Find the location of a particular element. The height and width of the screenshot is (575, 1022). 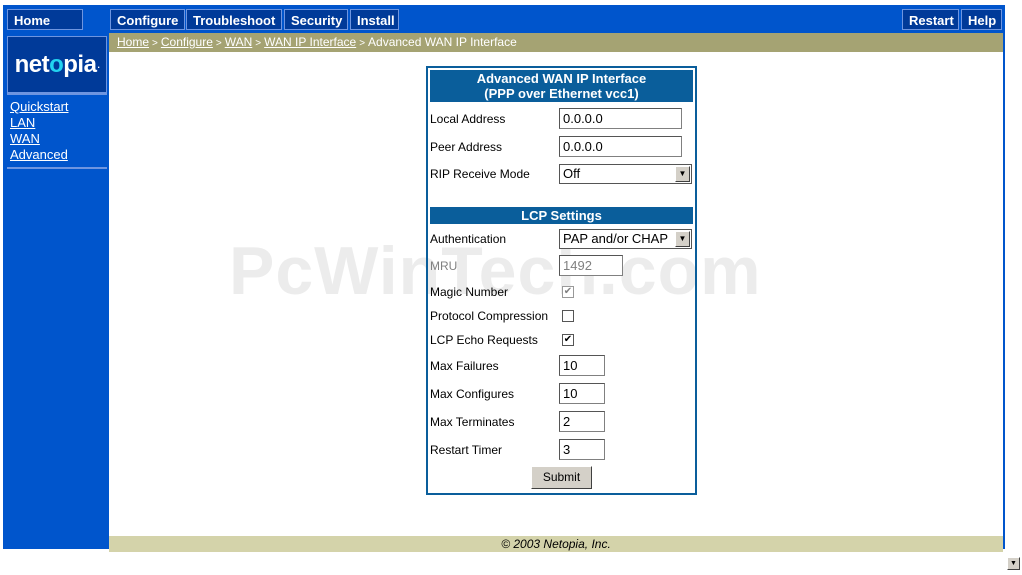

breadcrumb-home: Home is located at coordinates (133, 42).